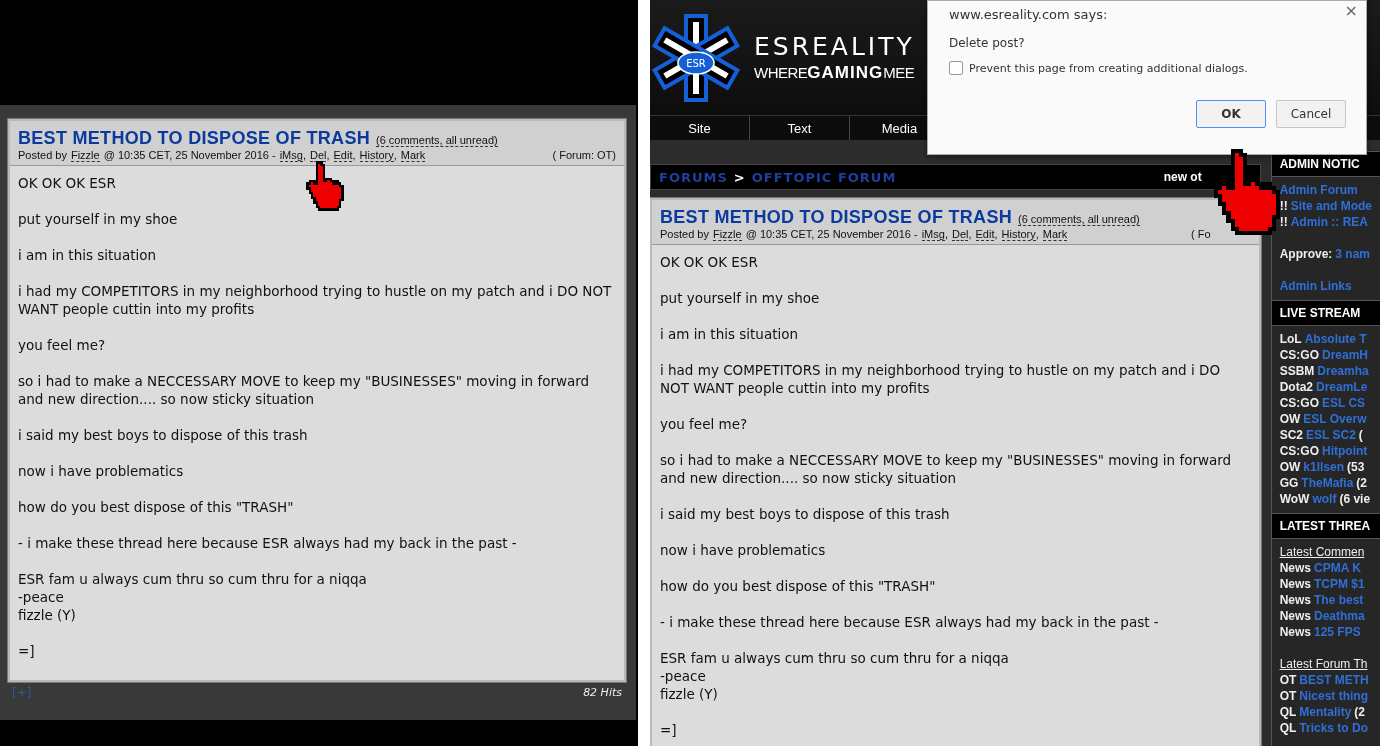 The height and width of the screenshot is (746, 1380). I want to click on sidebar-link: ESL SC2, so click(1331, 435).